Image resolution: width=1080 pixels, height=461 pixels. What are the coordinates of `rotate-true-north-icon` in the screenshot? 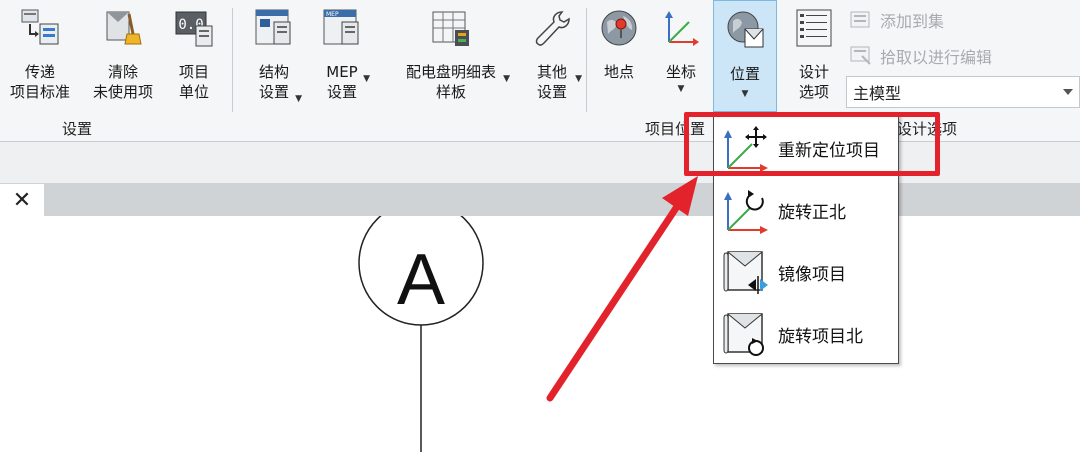 It's located at (746, 212).